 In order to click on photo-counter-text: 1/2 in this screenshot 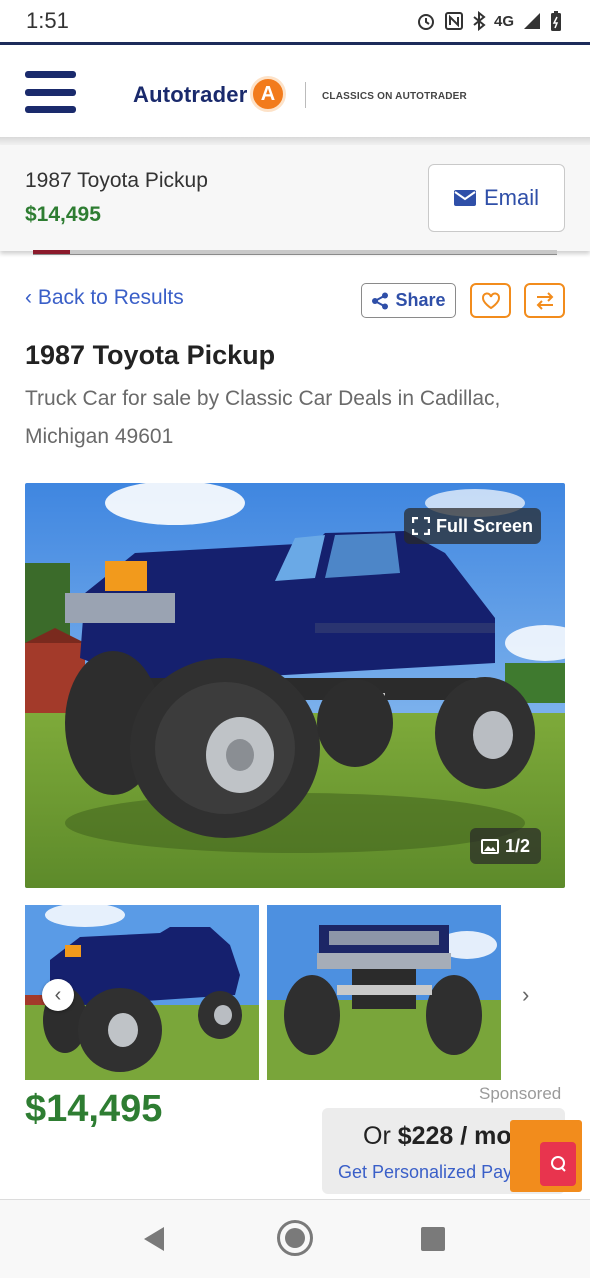, I will do `click(517, 845)`.